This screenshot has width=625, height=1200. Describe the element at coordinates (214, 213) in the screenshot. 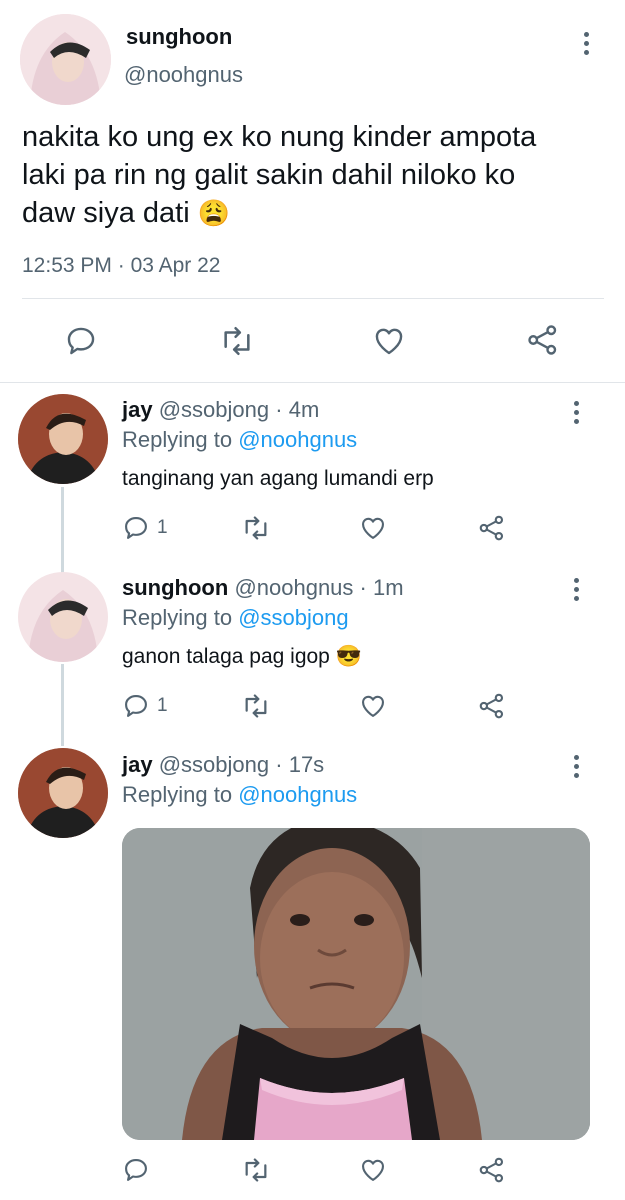

I see `emoji: 😩` at that location.